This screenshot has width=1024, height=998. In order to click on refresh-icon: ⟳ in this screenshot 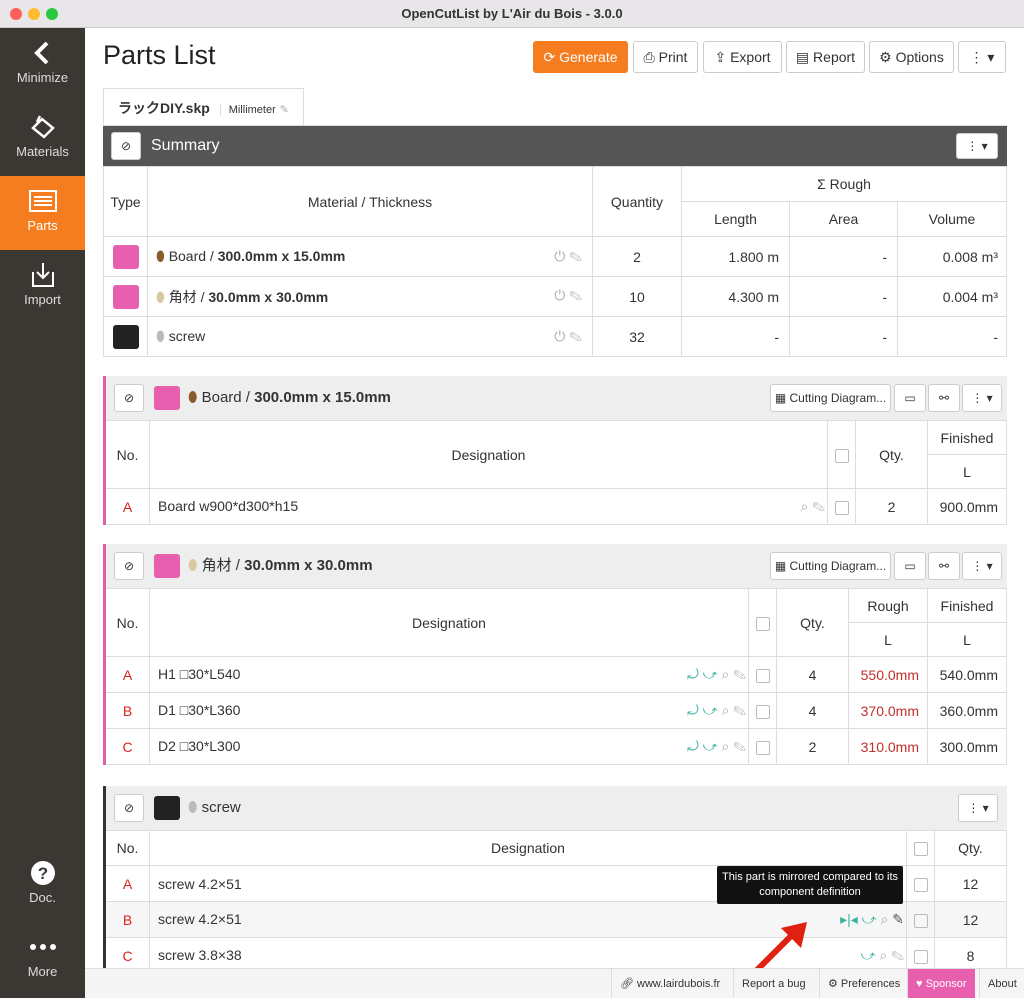, I will do `click(551, 57)`.